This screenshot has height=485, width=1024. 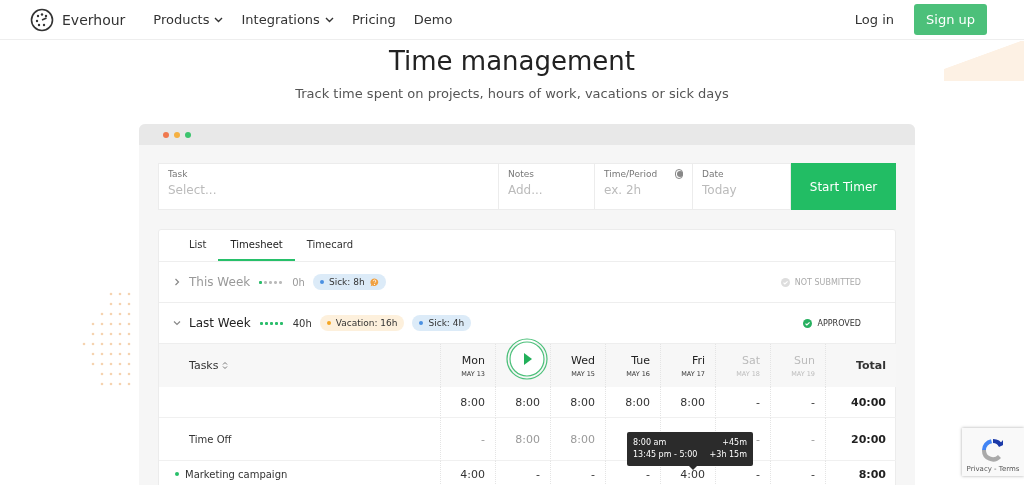 What do you see at coordinates (583, 360) in the screenshot?
I see `day-name: Wed` at bounding box center [583, 360].